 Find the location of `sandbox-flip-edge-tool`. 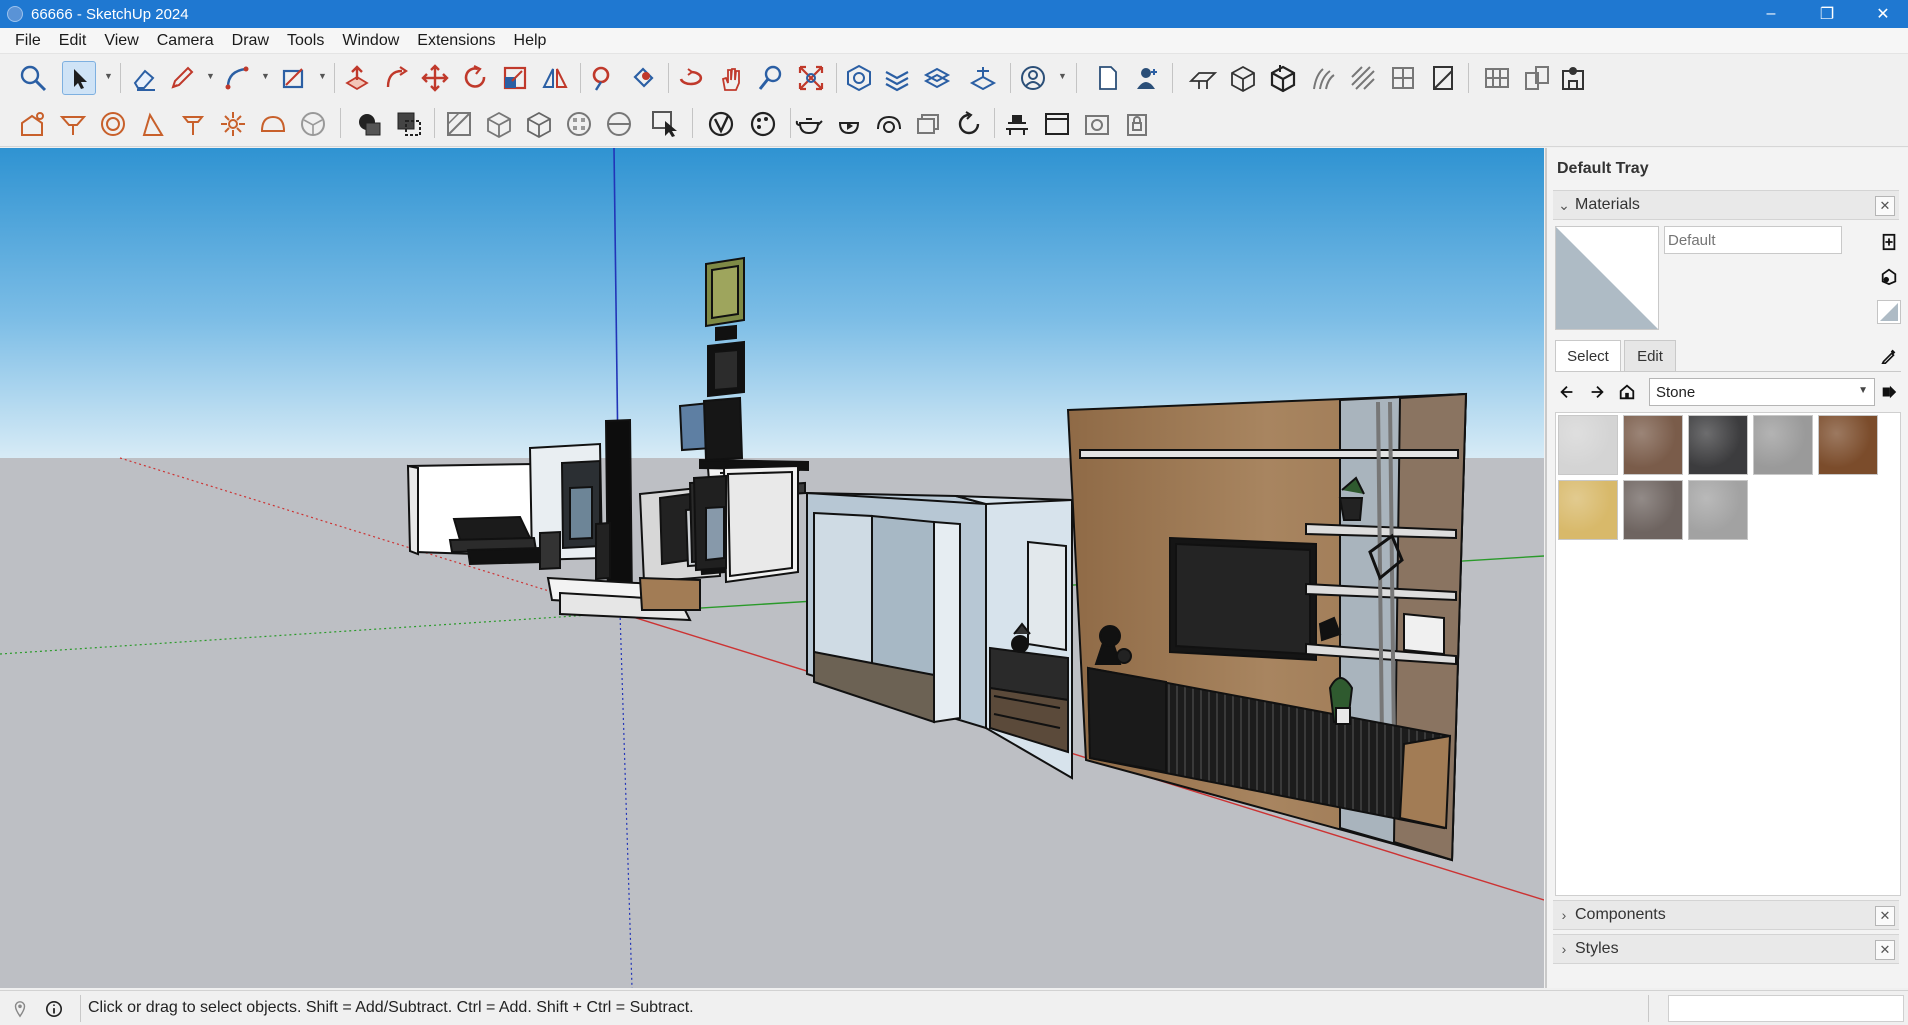

sandbox-flip-edge-tool is located at coordinates (983, 78).